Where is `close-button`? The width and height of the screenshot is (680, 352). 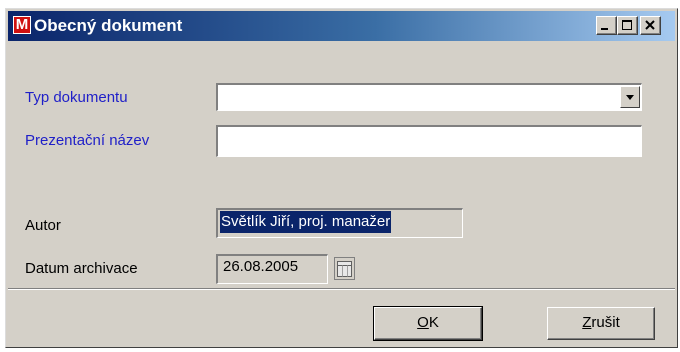 close-button is located at coordinates (650, 25).